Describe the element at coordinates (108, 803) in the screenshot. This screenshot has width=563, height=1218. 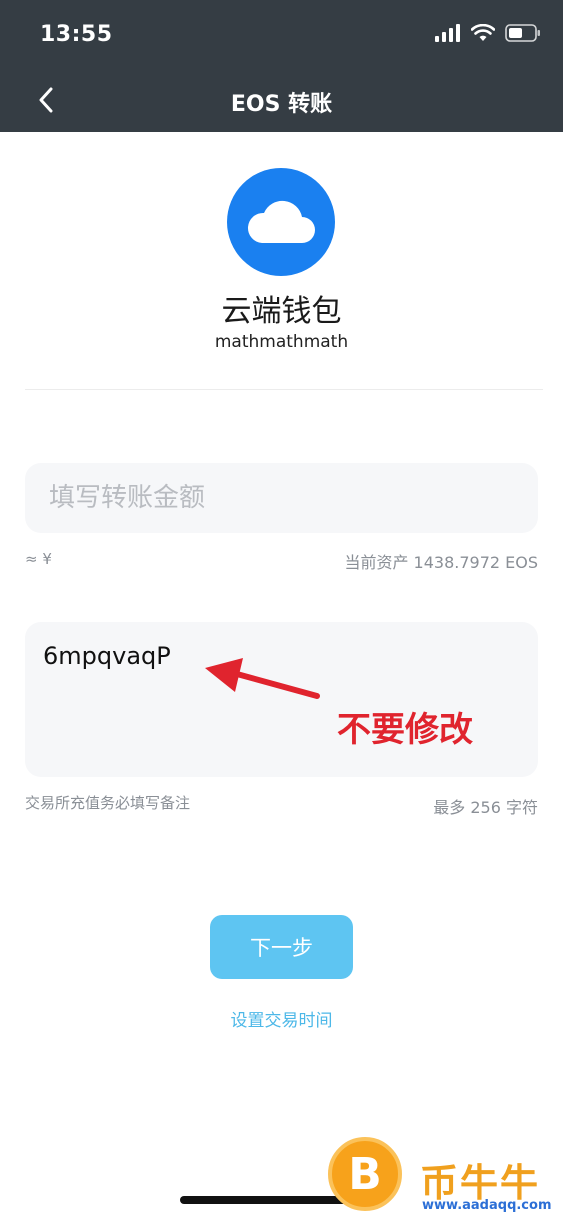
I see `memo-hint: 交易所充值务必填写备注` at that location.